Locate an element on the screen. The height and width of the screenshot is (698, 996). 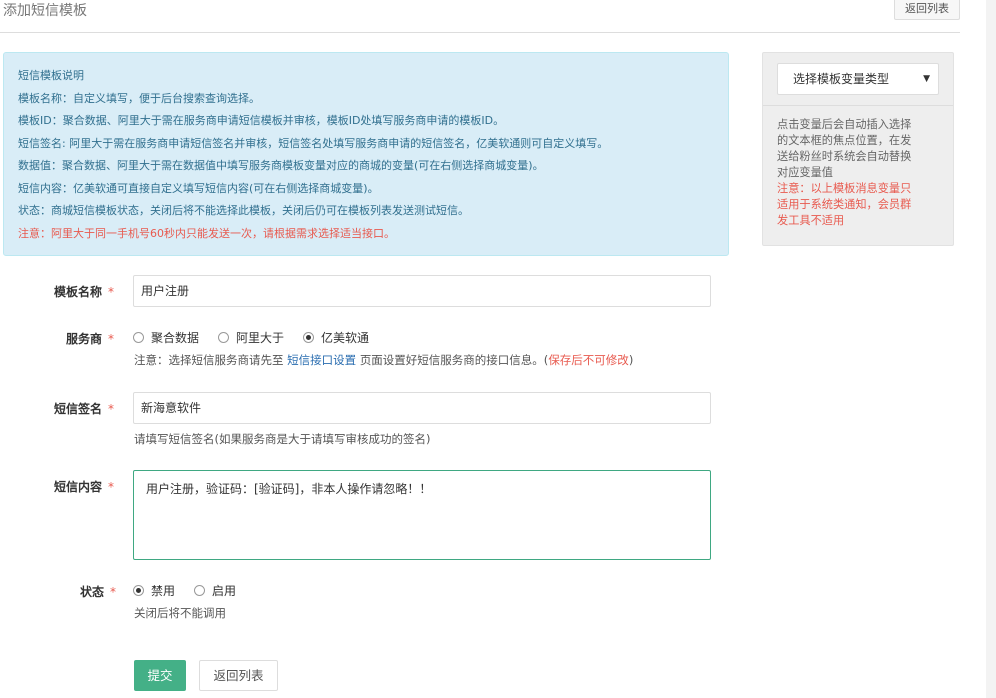
submit-button: 提交 is located at coordinates (160, 675).